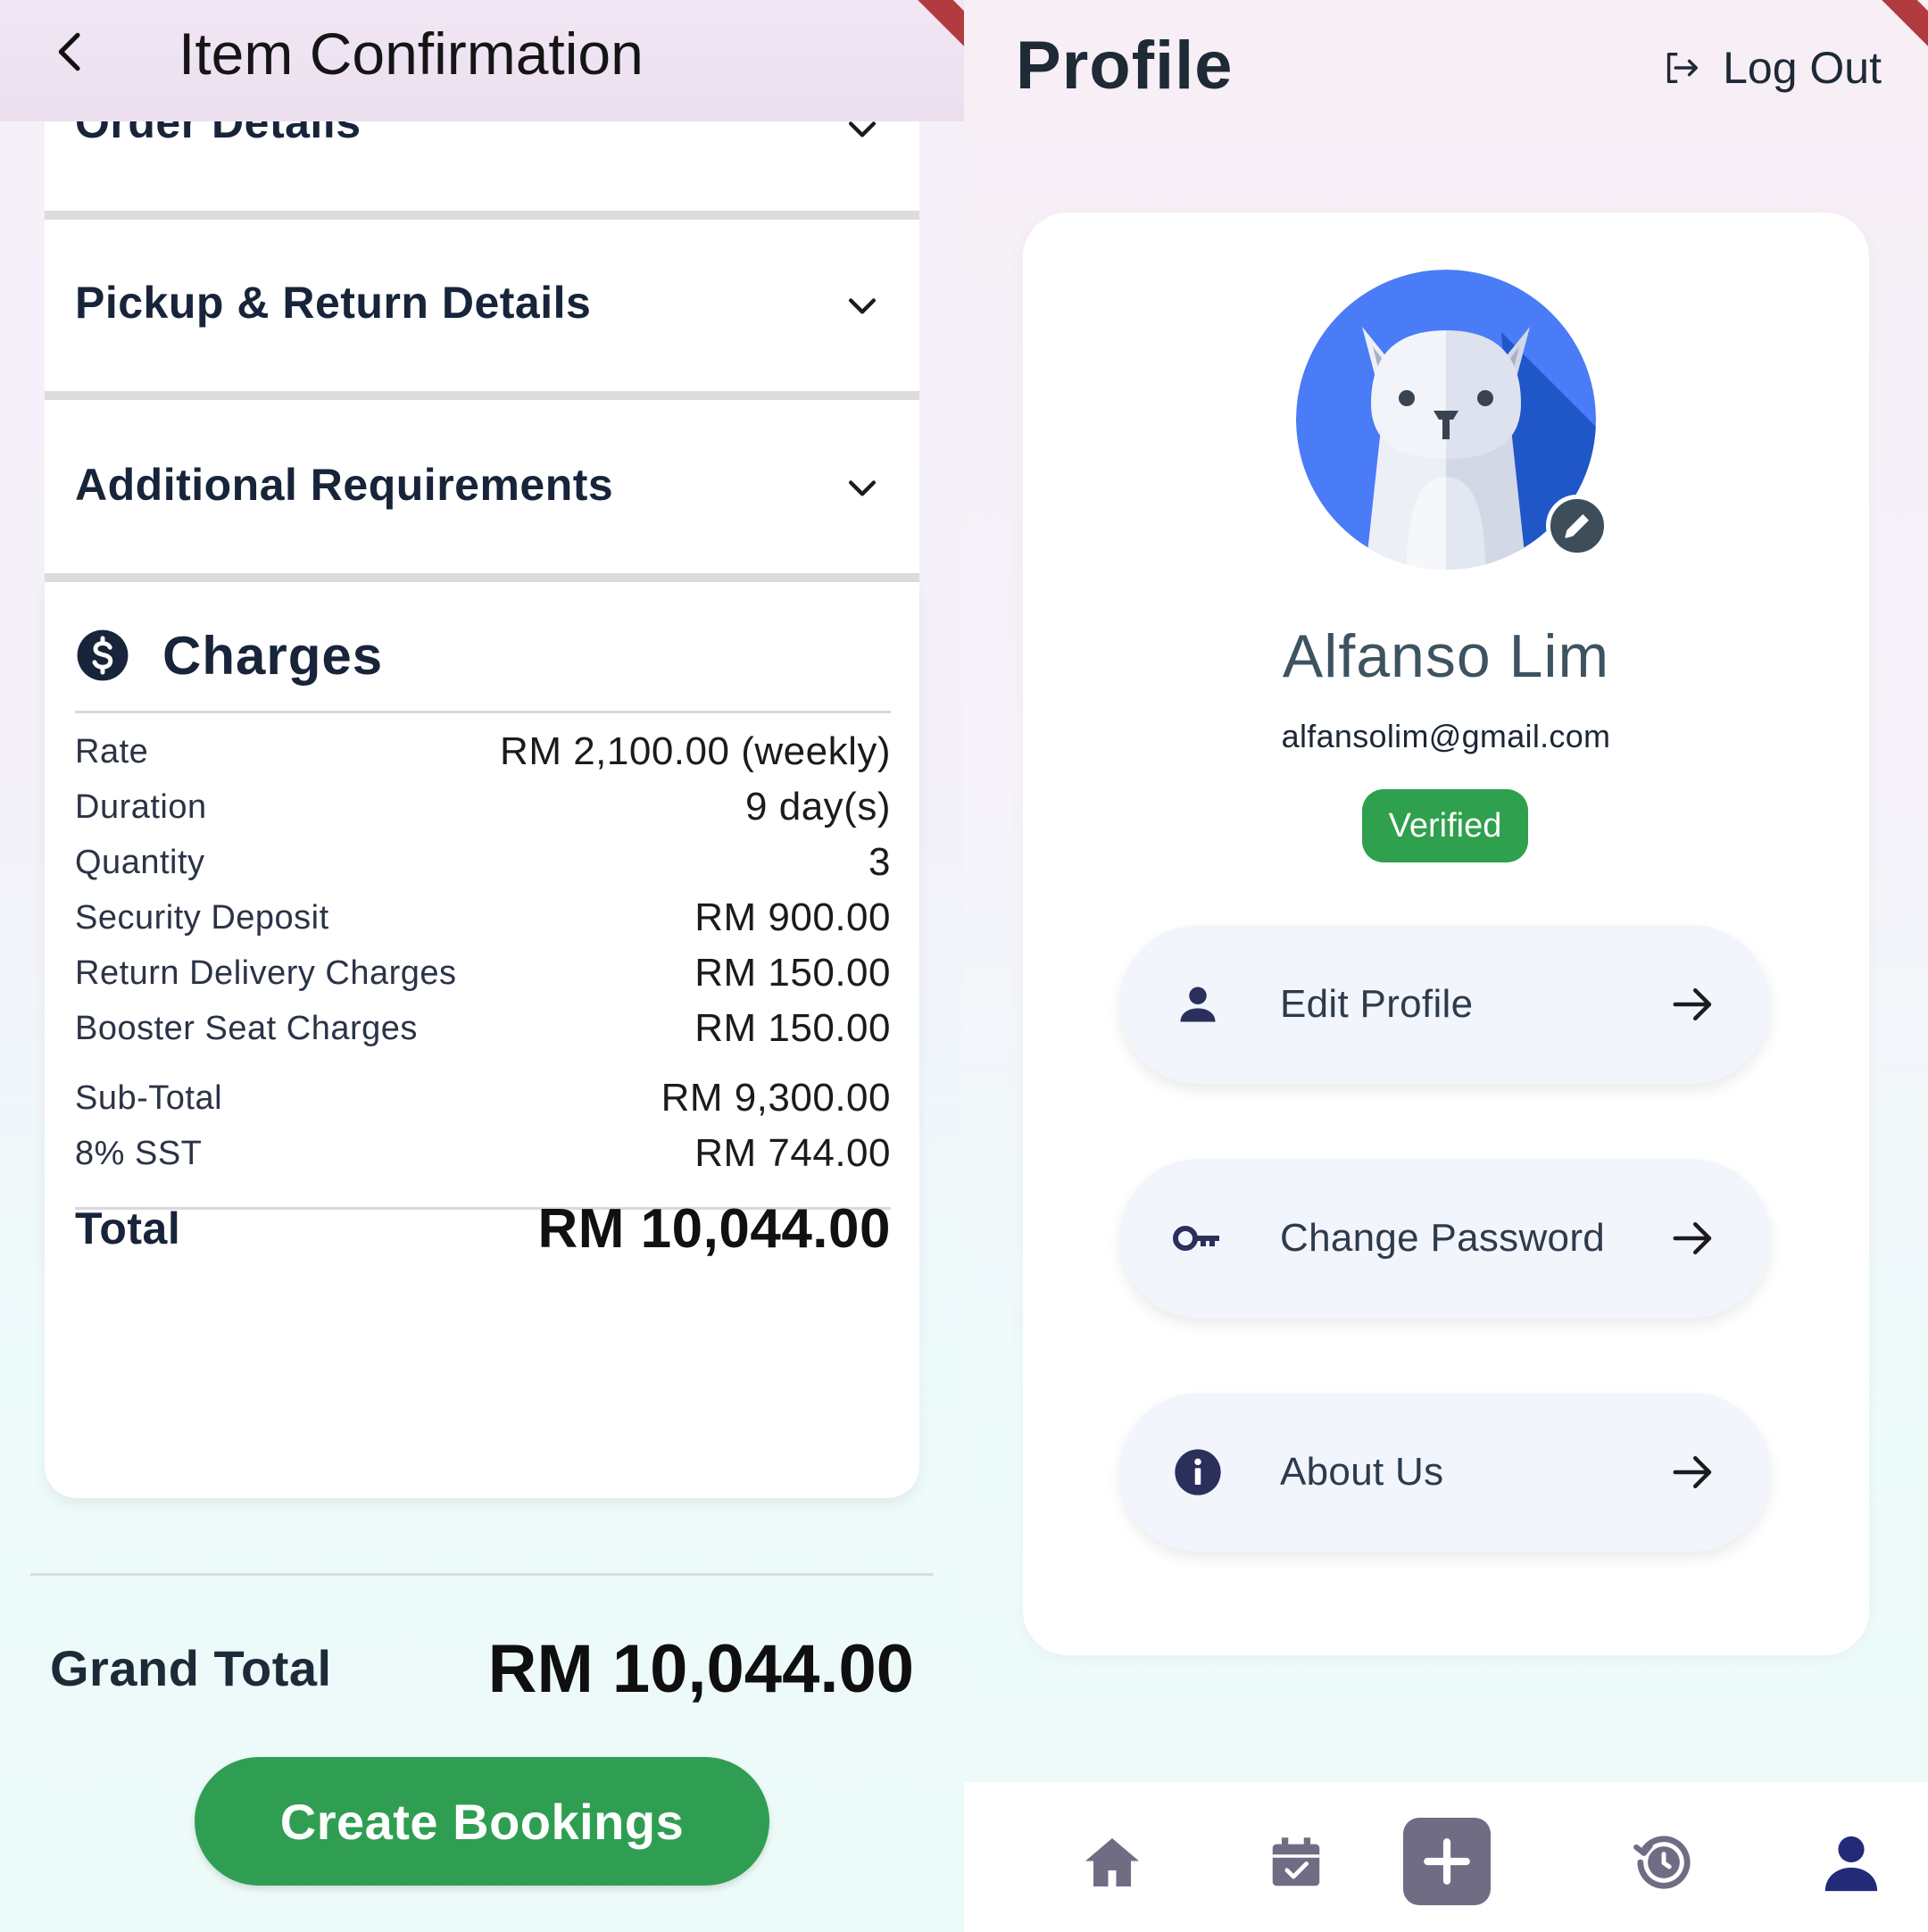  Describe the element at coordinates (1445, 825) in the screenshot. I see `verified-badge: Verified` at that location.